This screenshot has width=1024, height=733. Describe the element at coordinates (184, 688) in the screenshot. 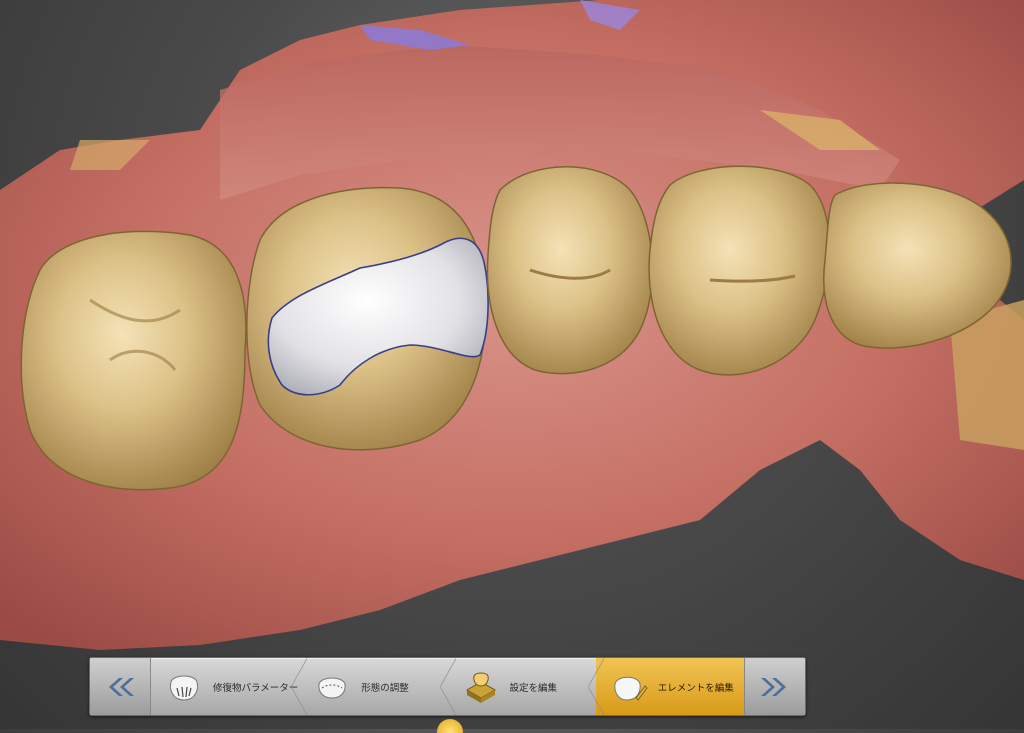

I see `restoration-parameters-icon` at that location.